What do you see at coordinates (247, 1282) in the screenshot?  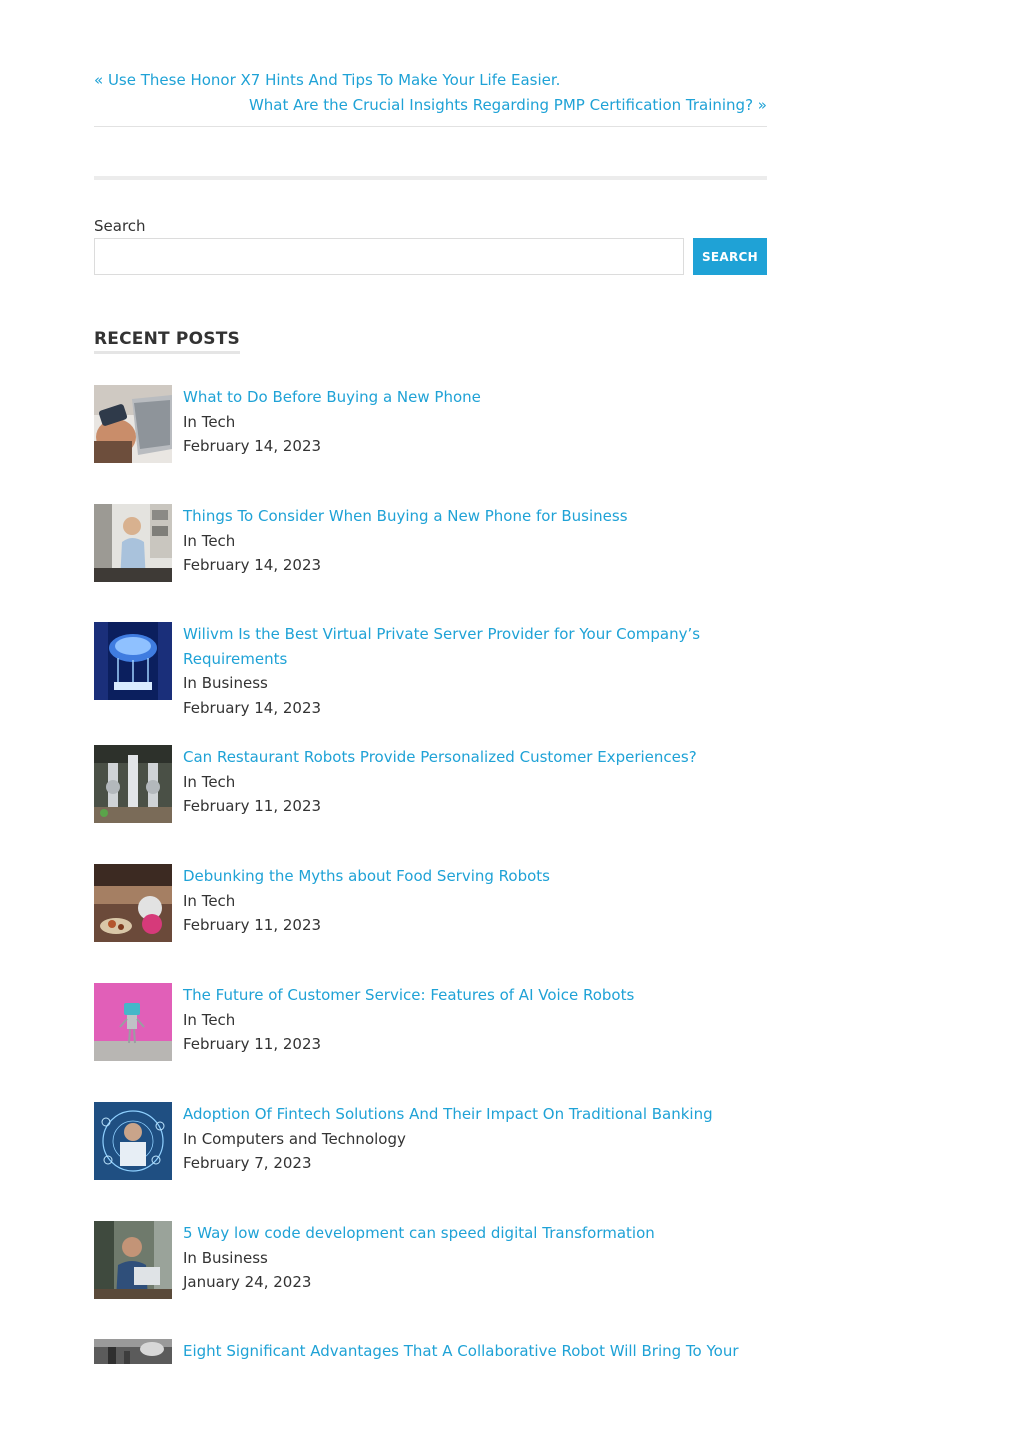 I see `post-date: January 24, 2023` at bounding box center [247, 1282].